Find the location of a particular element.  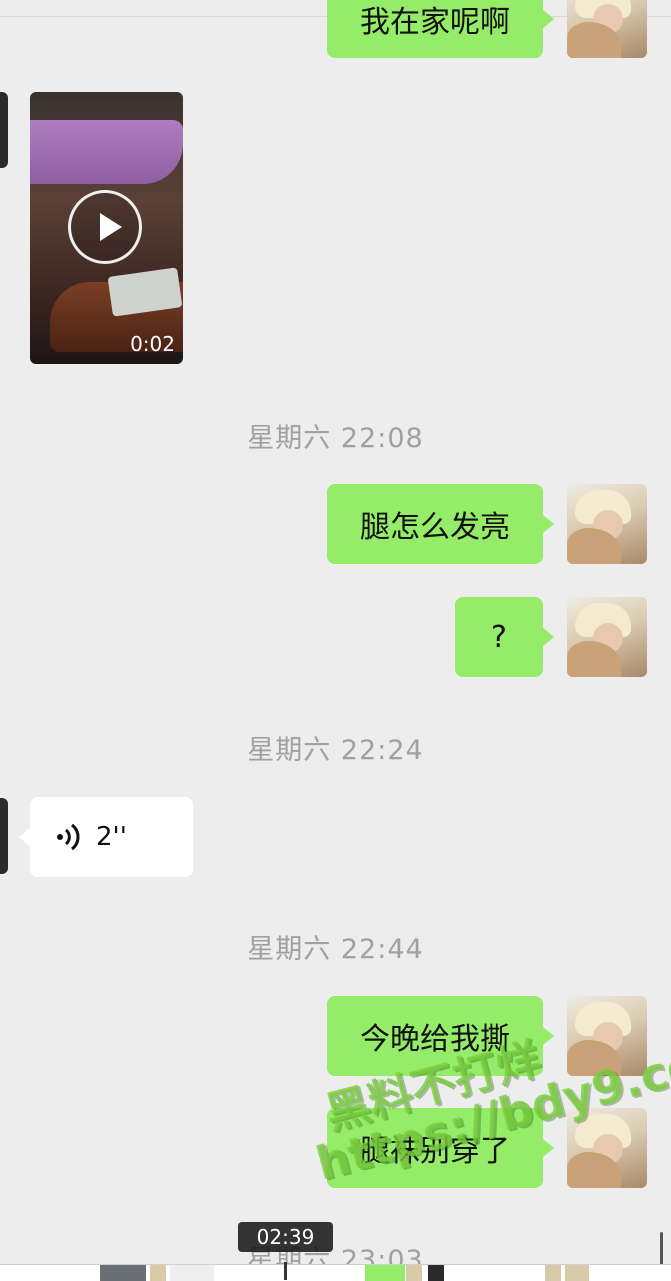

playhead-handle is located at coordinates (285, 1271).